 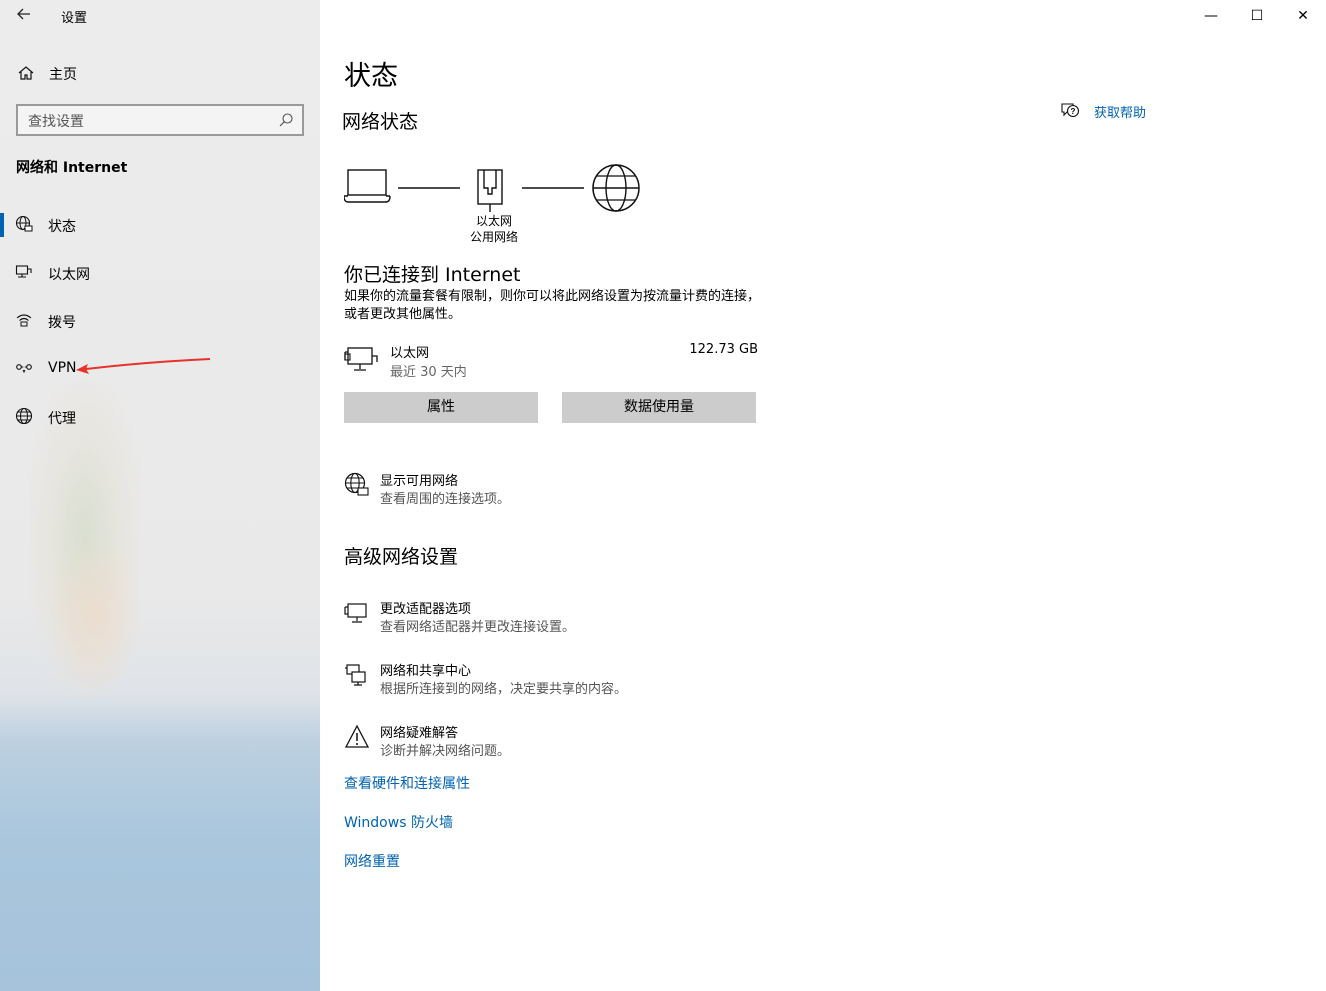 I want to click on sidebar-item-home: 主页, so click(x=160, y=73).